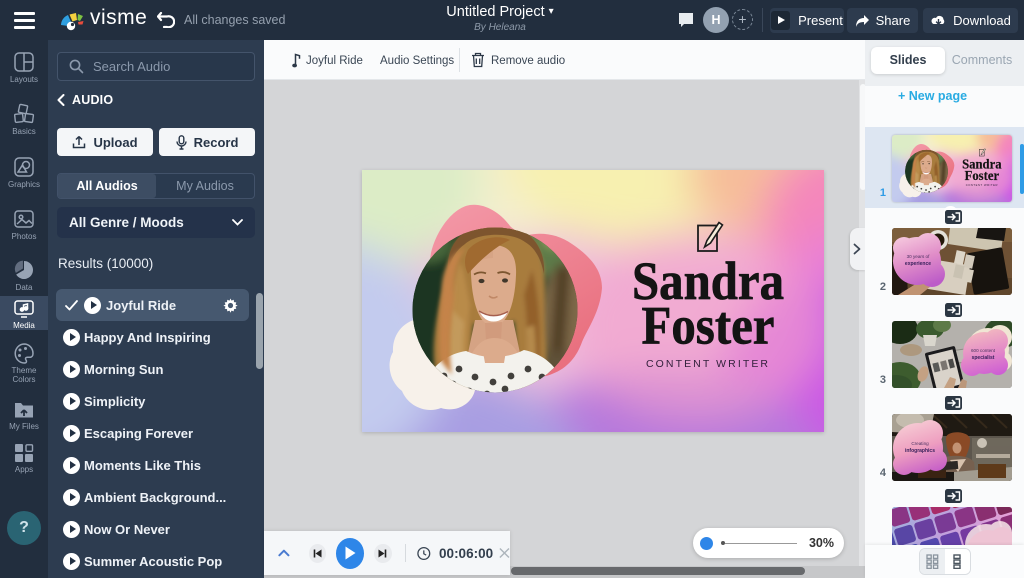 The image size is (1024, 578). I want to click on svg-text: Foster, so click(708, 326).